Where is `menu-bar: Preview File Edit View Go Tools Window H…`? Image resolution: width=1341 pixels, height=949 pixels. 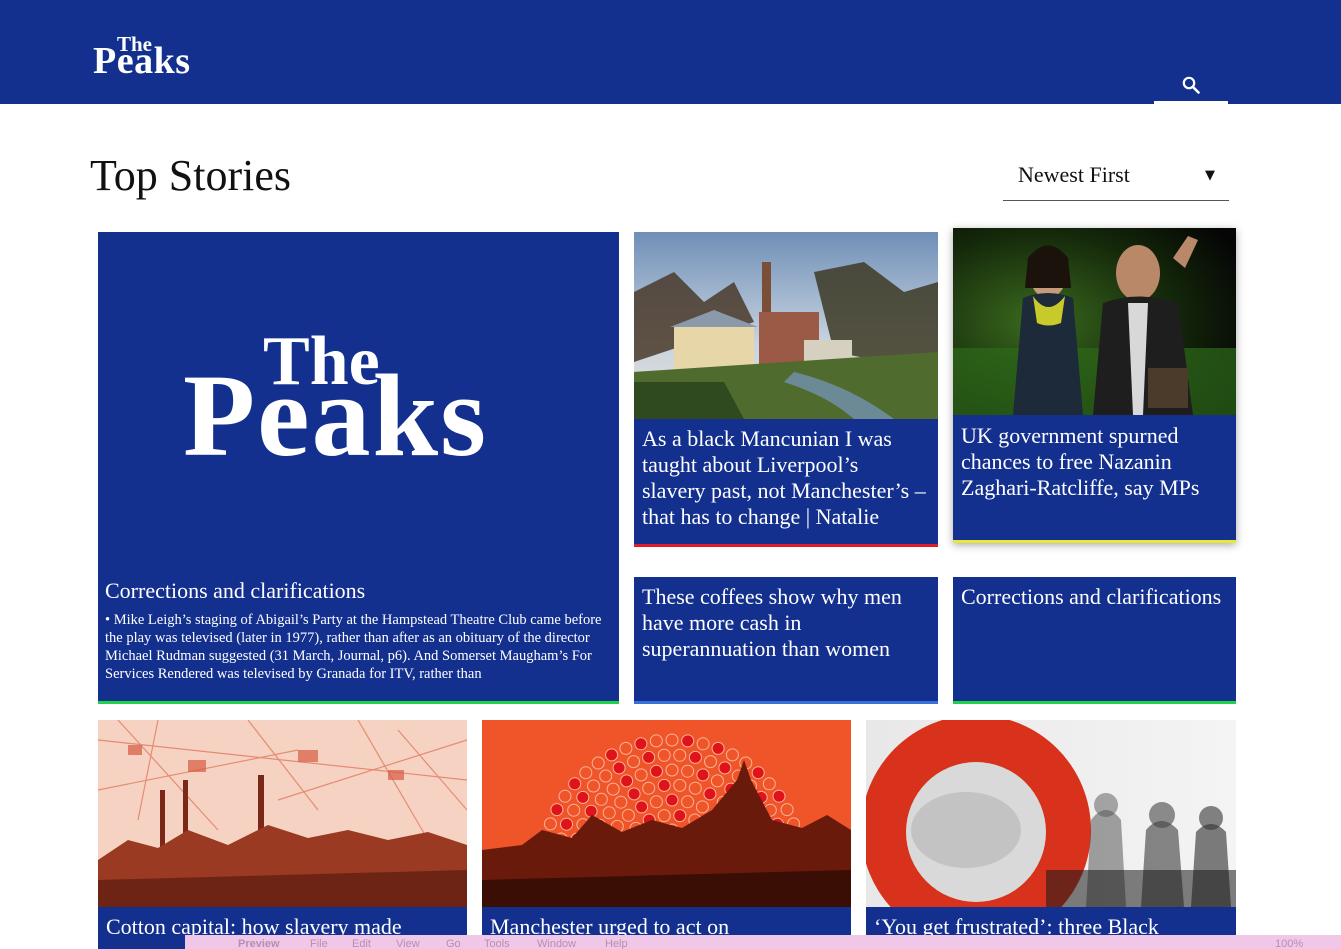 menu-bar: Preview File Edit View Go Tools Window H… is located at coordinates (763, 942).